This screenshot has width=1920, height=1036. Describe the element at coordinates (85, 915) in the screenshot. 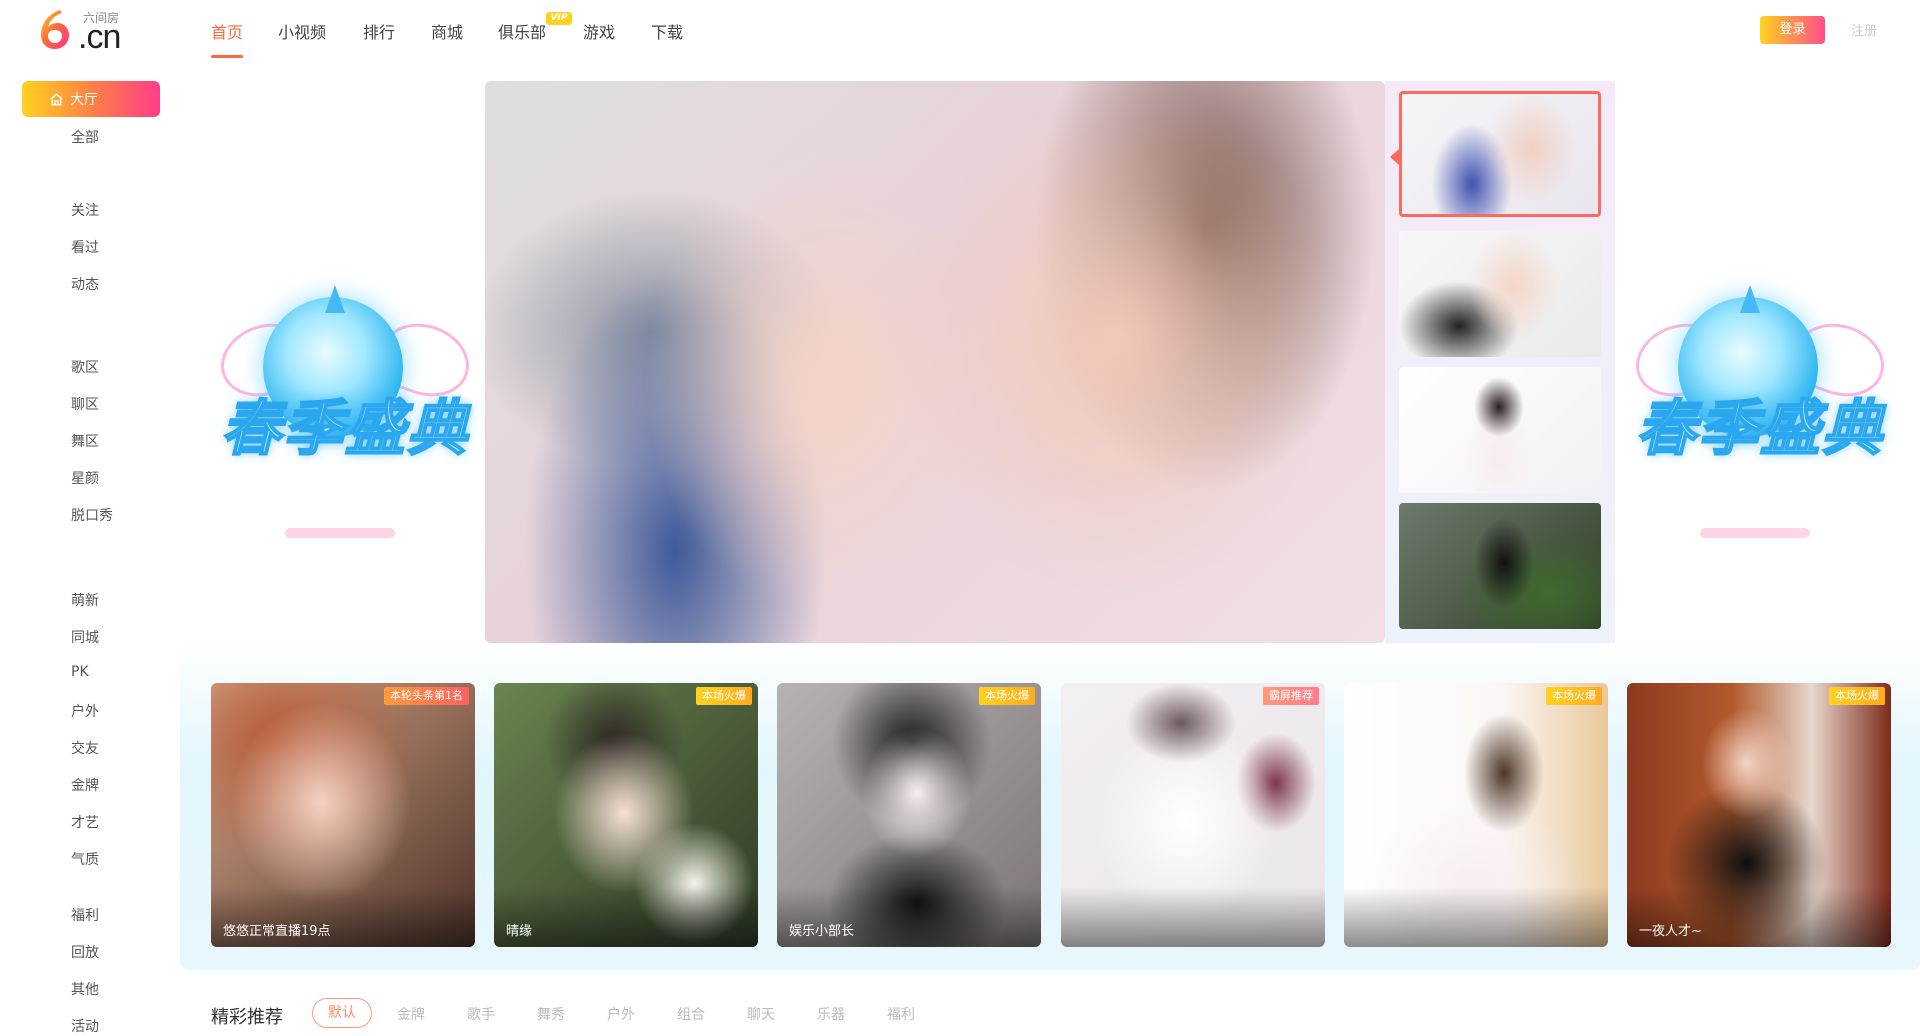

I see `sidebar-item-welfare: 福利` at that location.